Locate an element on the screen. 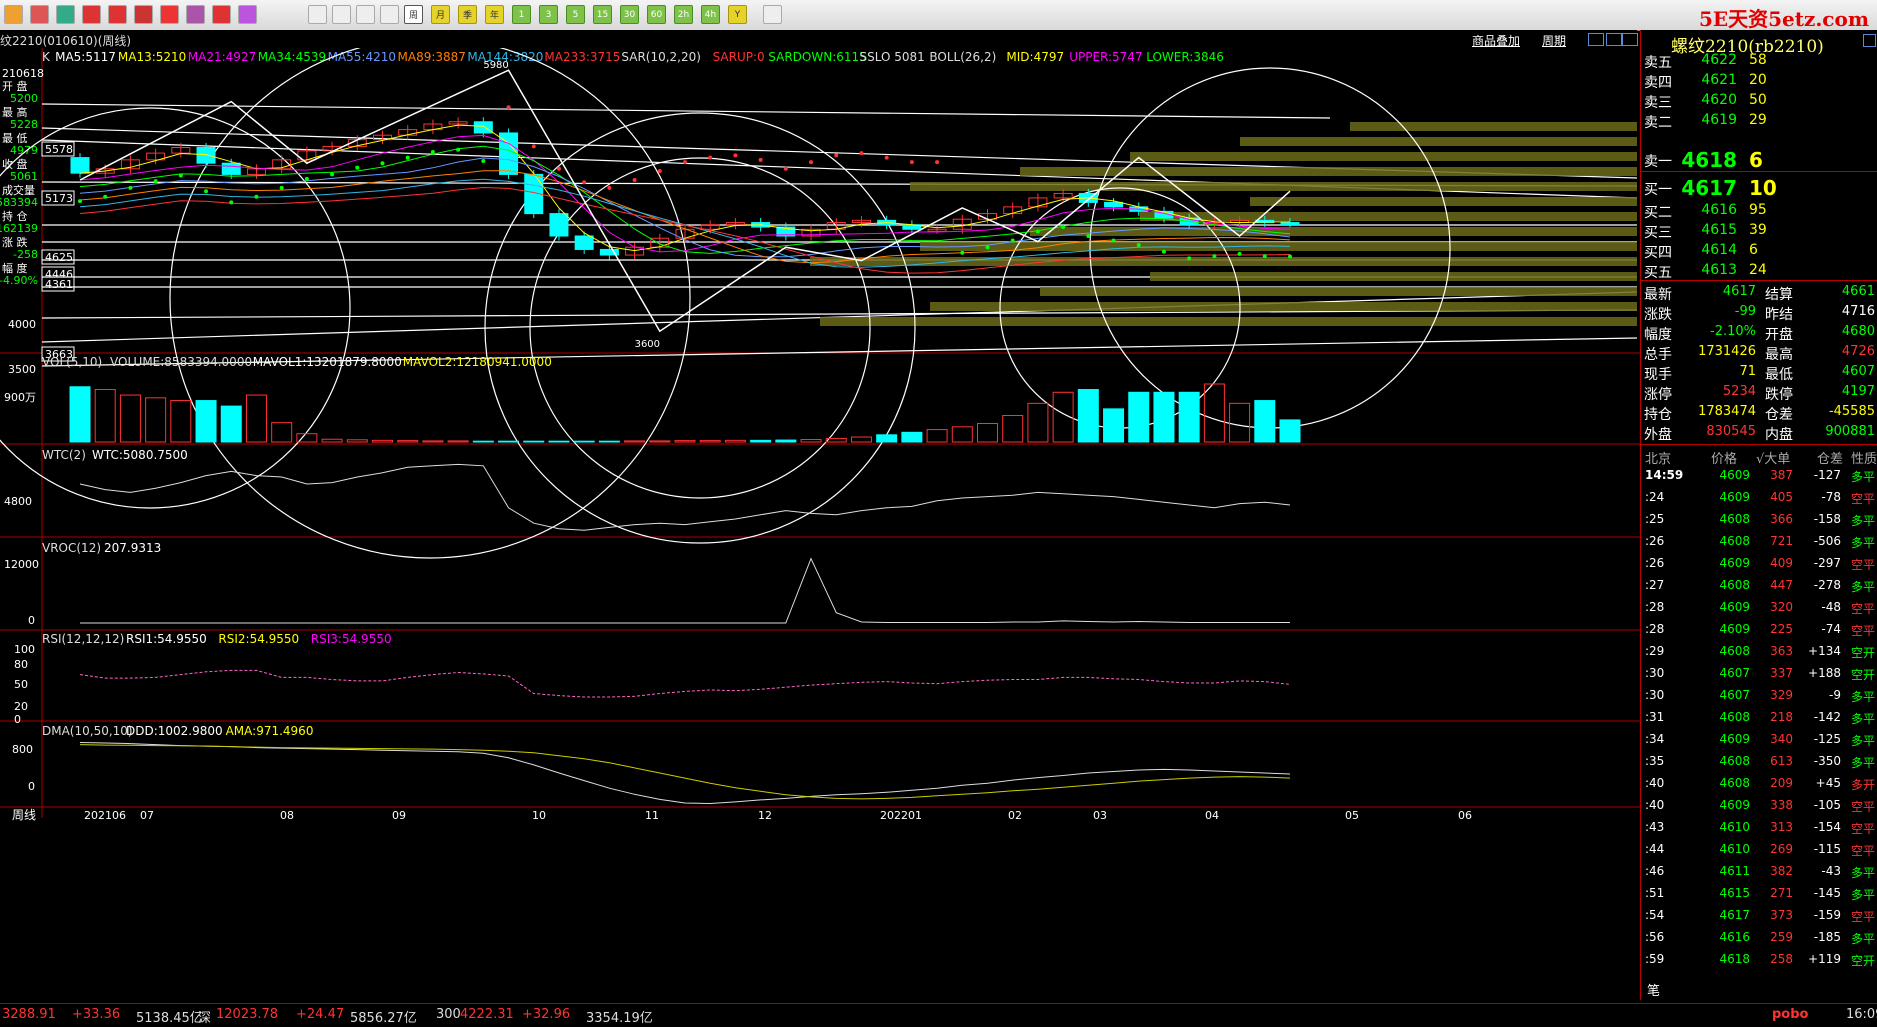  period-button-0: 周 is located at coordinates (413, 14).